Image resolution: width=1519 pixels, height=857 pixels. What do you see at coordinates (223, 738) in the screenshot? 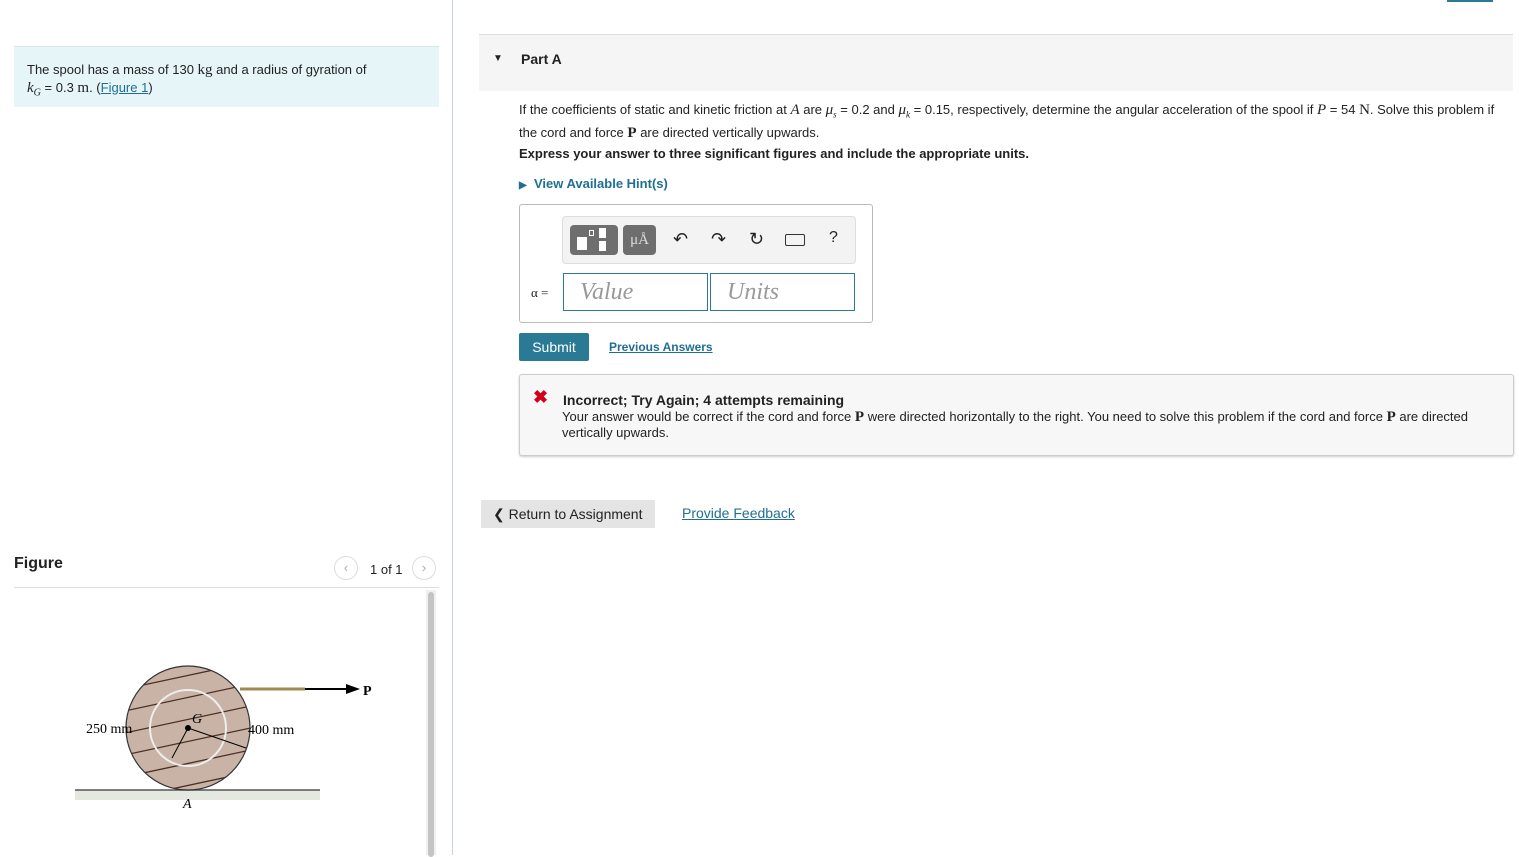
I see `spool-figure: P G 250 mm 400 mm A` at bounding box center [223, 738].